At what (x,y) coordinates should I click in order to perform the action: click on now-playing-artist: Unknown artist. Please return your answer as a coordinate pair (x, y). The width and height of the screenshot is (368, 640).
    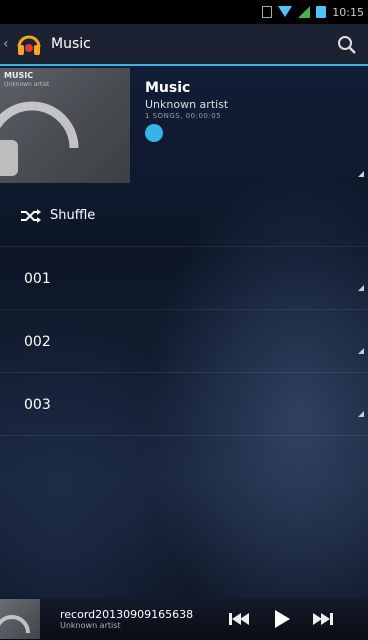
    Looking at the image, I should click on (90, 625).